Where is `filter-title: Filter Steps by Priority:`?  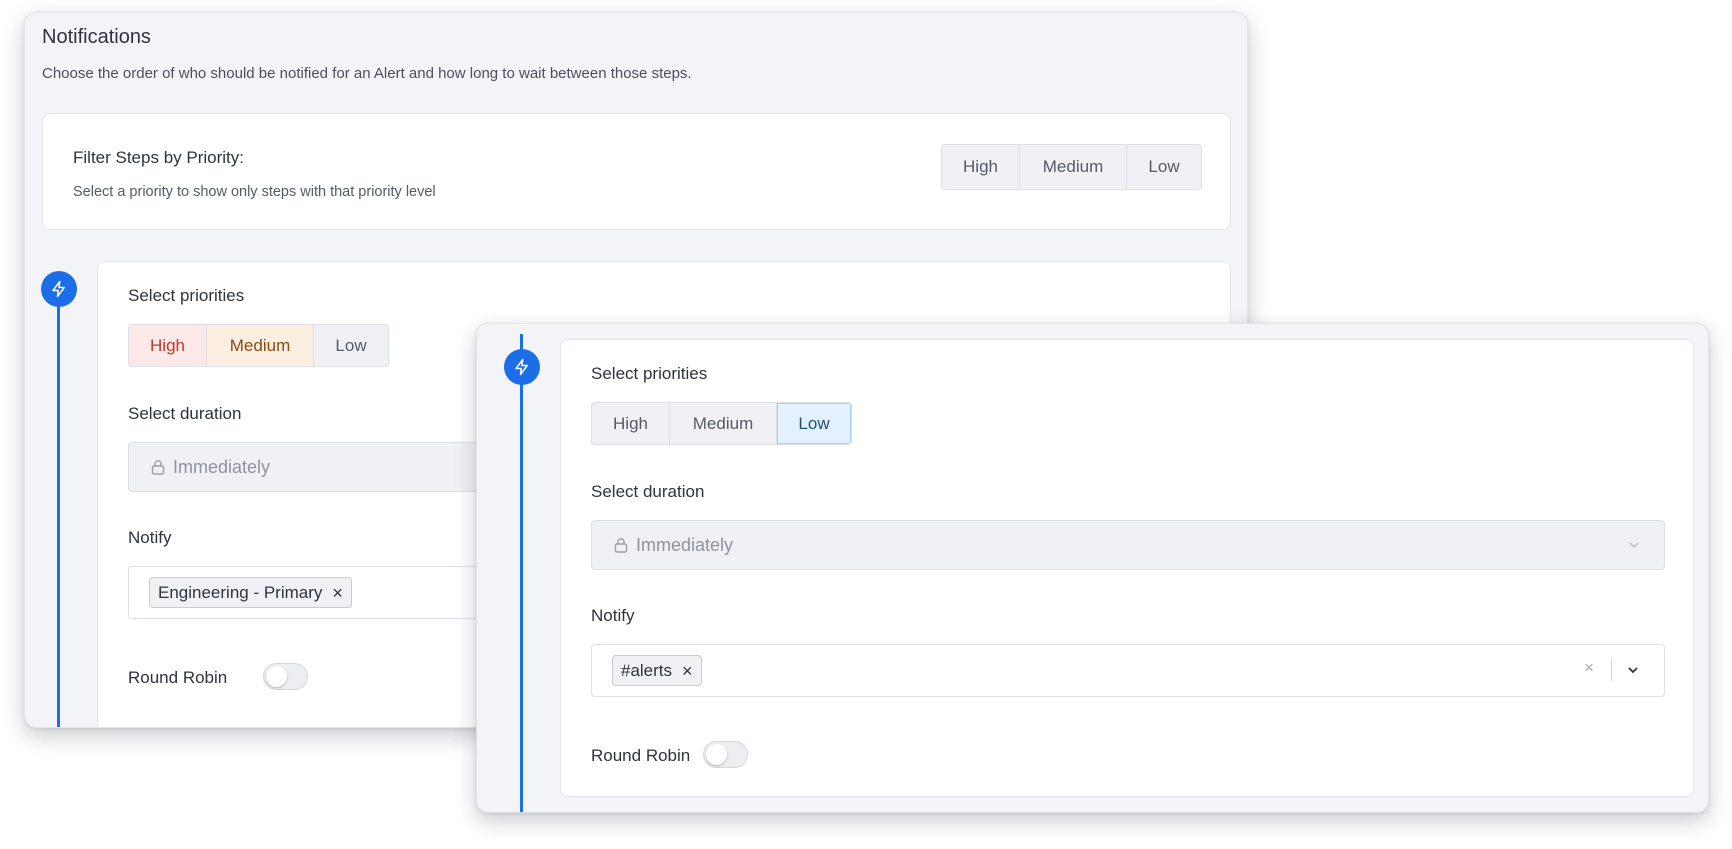
filter-title: Filter Steps by Priority: is located at coordinates (158, 157).